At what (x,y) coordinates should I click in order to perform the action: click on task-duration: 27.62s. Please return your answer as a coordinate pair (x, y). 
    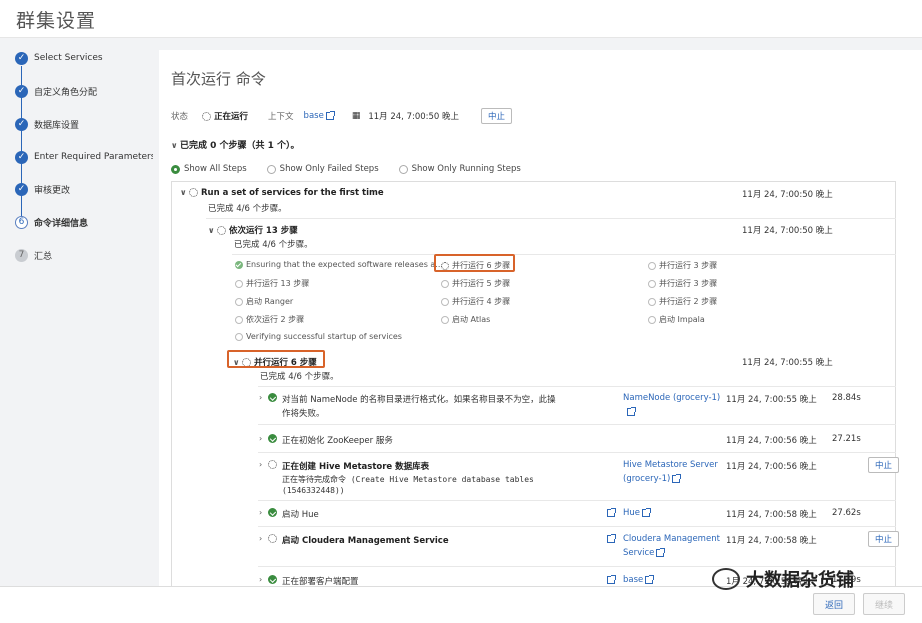
    Looking at the image, I should click on (846, 513).